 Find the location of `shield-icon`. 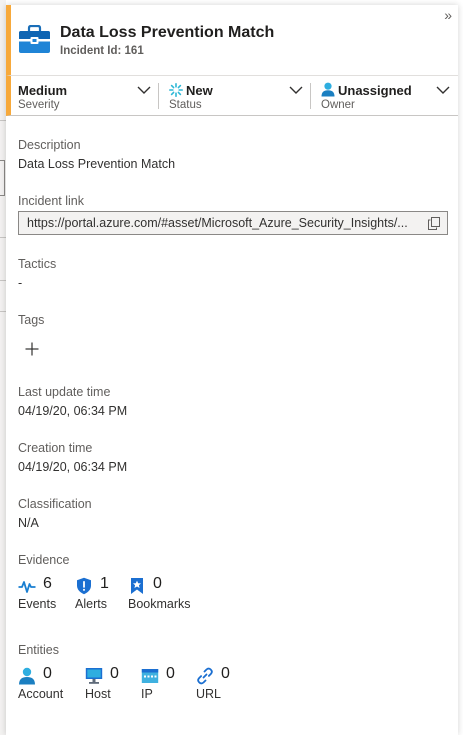

shield-icon is located at coordinates (84, 586).